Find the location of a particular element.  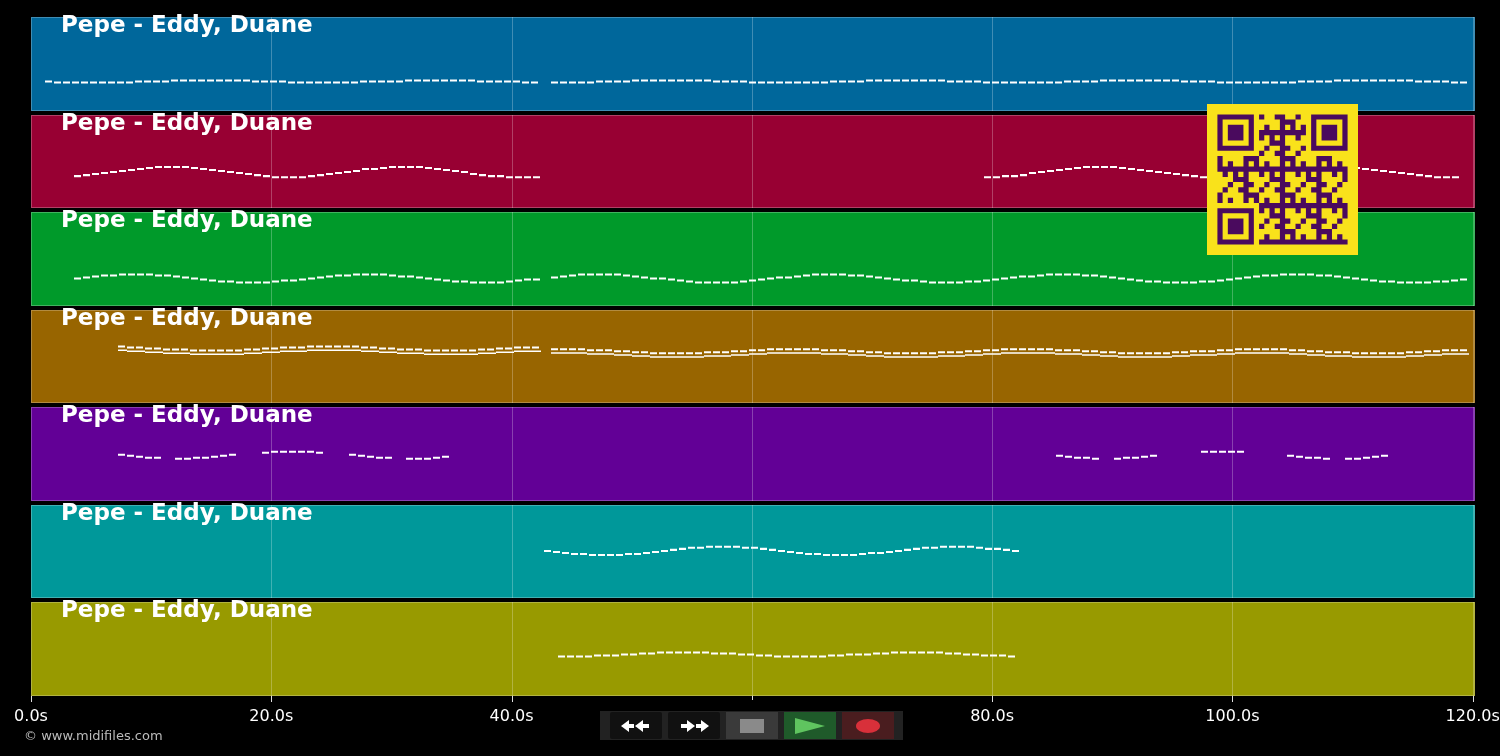

forward-button is located at coordinates (694, 725).